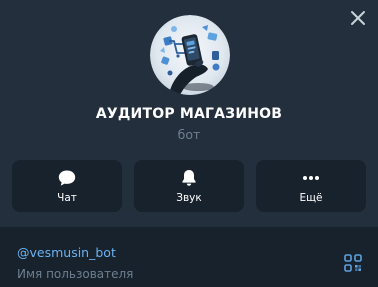  What do you see at coordinates (75, 274) in the screenshot?
I see `username-caption: Имя пользователя` at bounding box center [75, 274].